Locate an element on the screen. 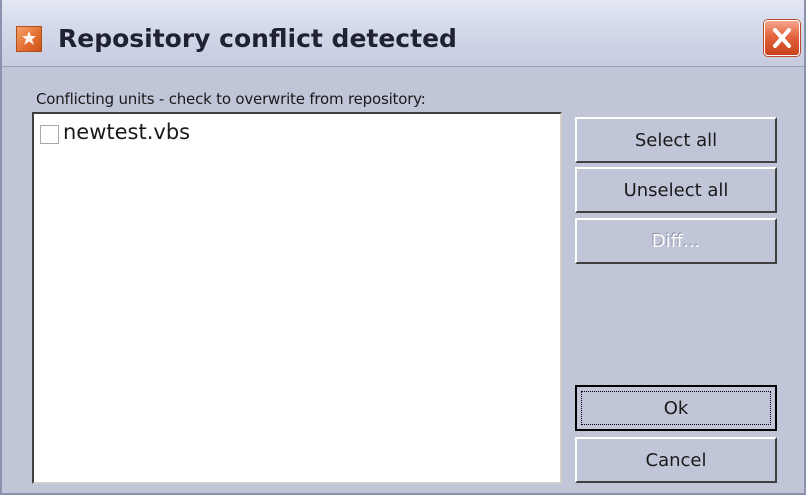 The image size is (806, 495). ok-label: Ok is located at coordinates (676, 408).